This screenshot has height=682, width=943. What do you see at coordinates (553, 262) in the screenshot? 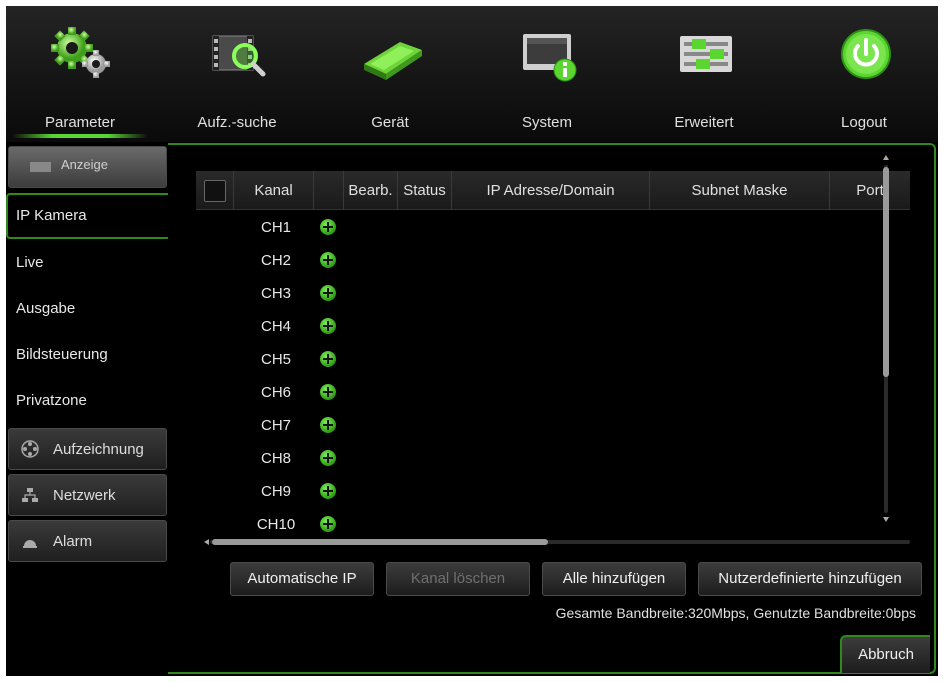
I see `table-row: CH2` at bounding box center [553, 262].